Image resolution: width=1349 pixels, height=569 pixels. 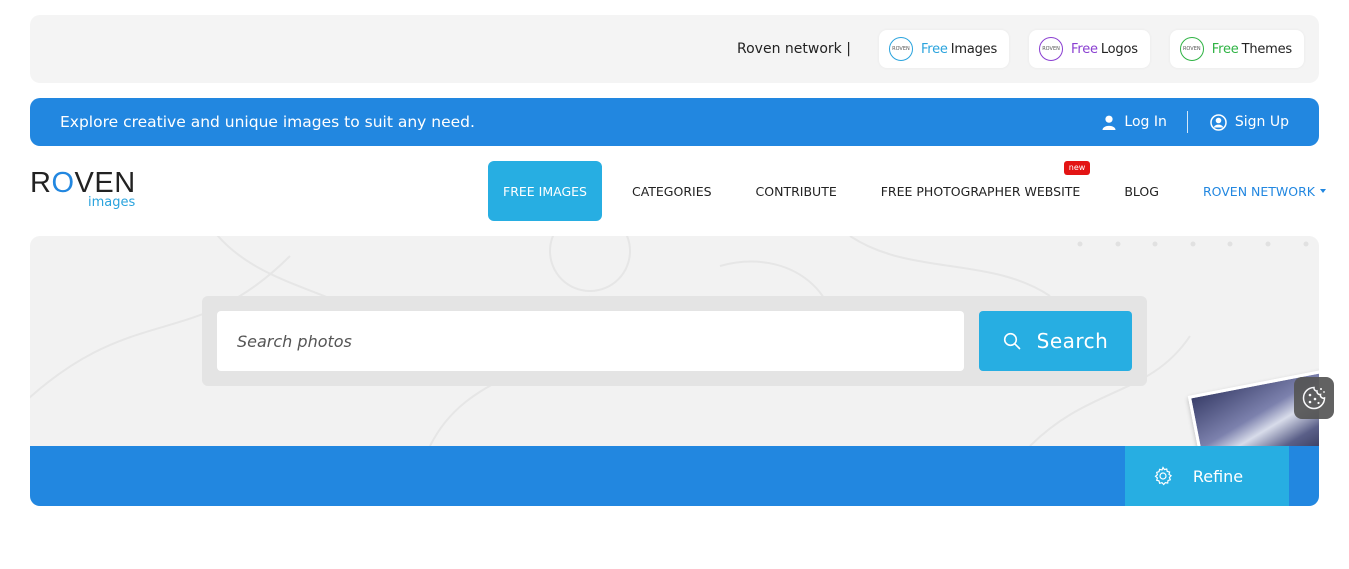 I want to click on user-circle-icon, so click(x=1218, y=122).